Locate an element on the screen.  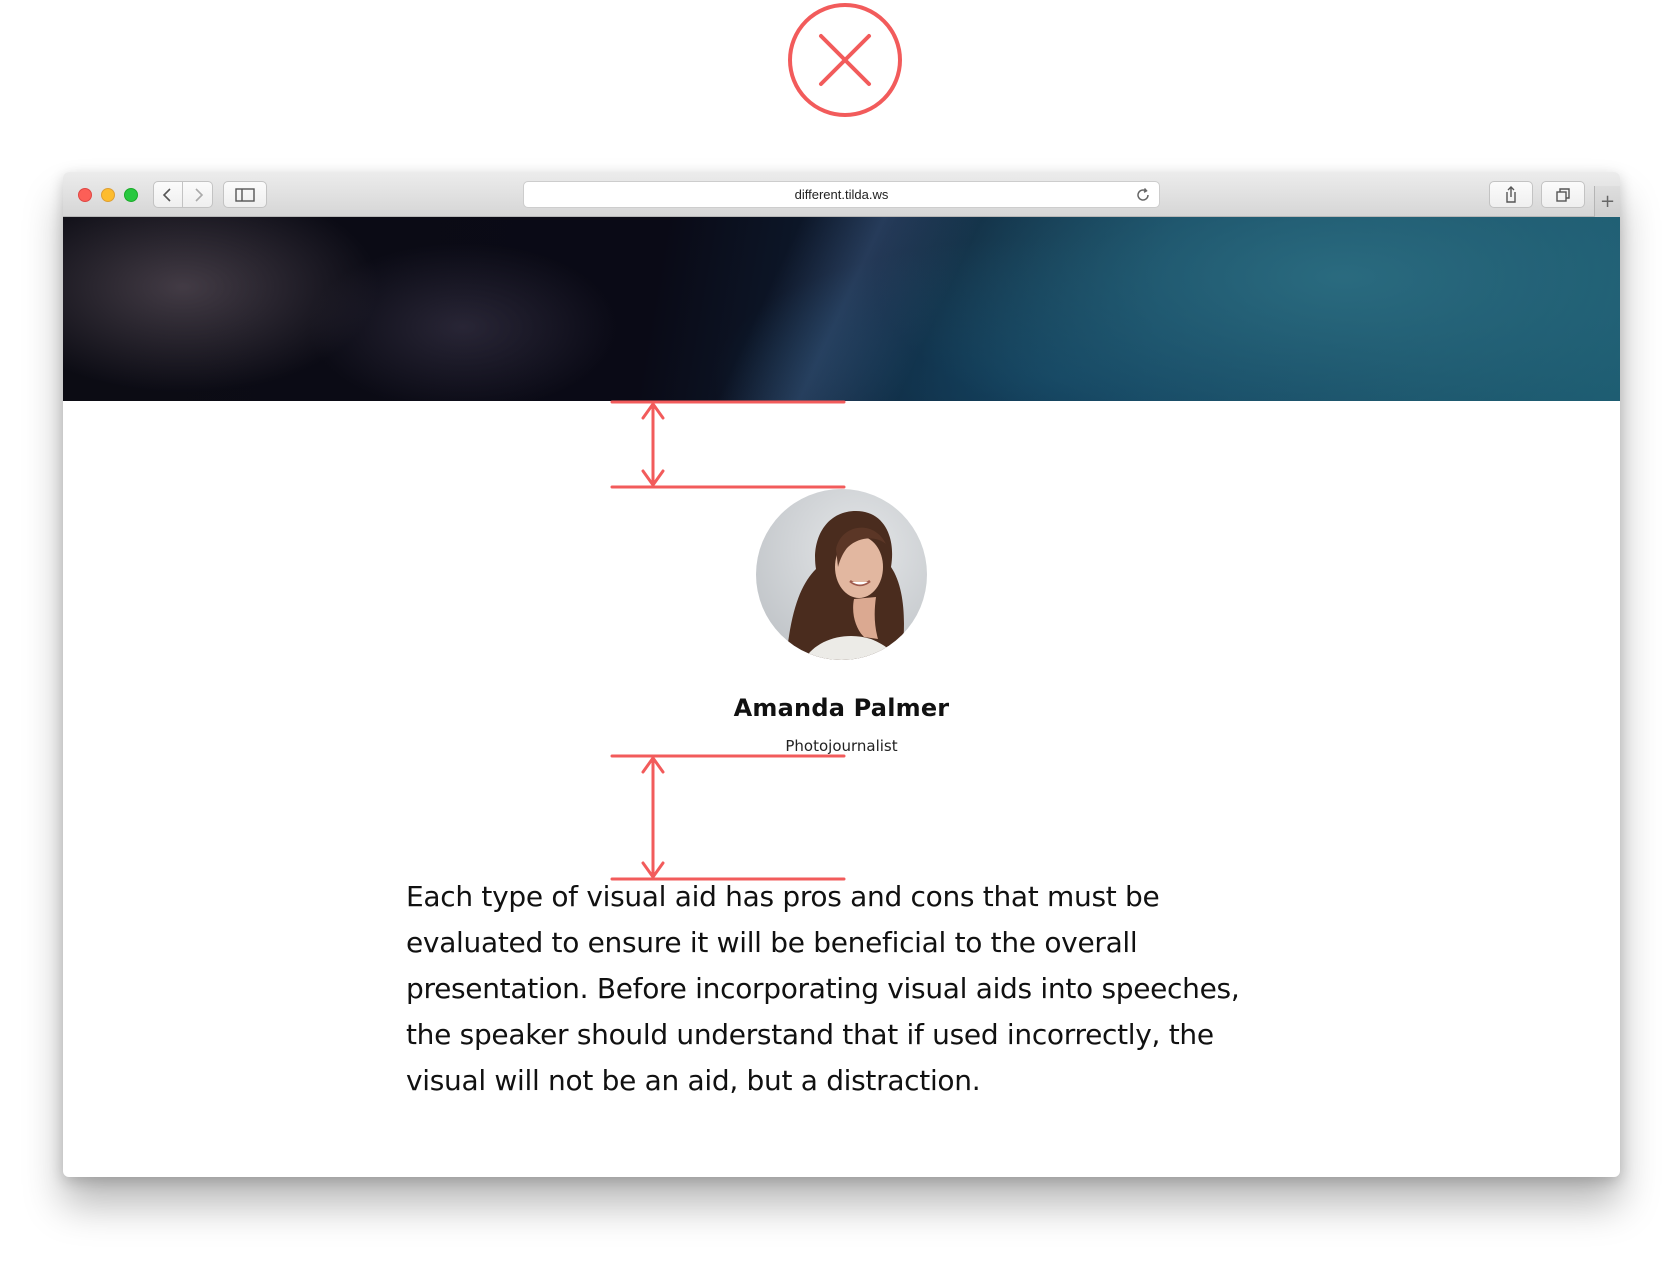
sidebar-icon is located at coordinates (245, 194).